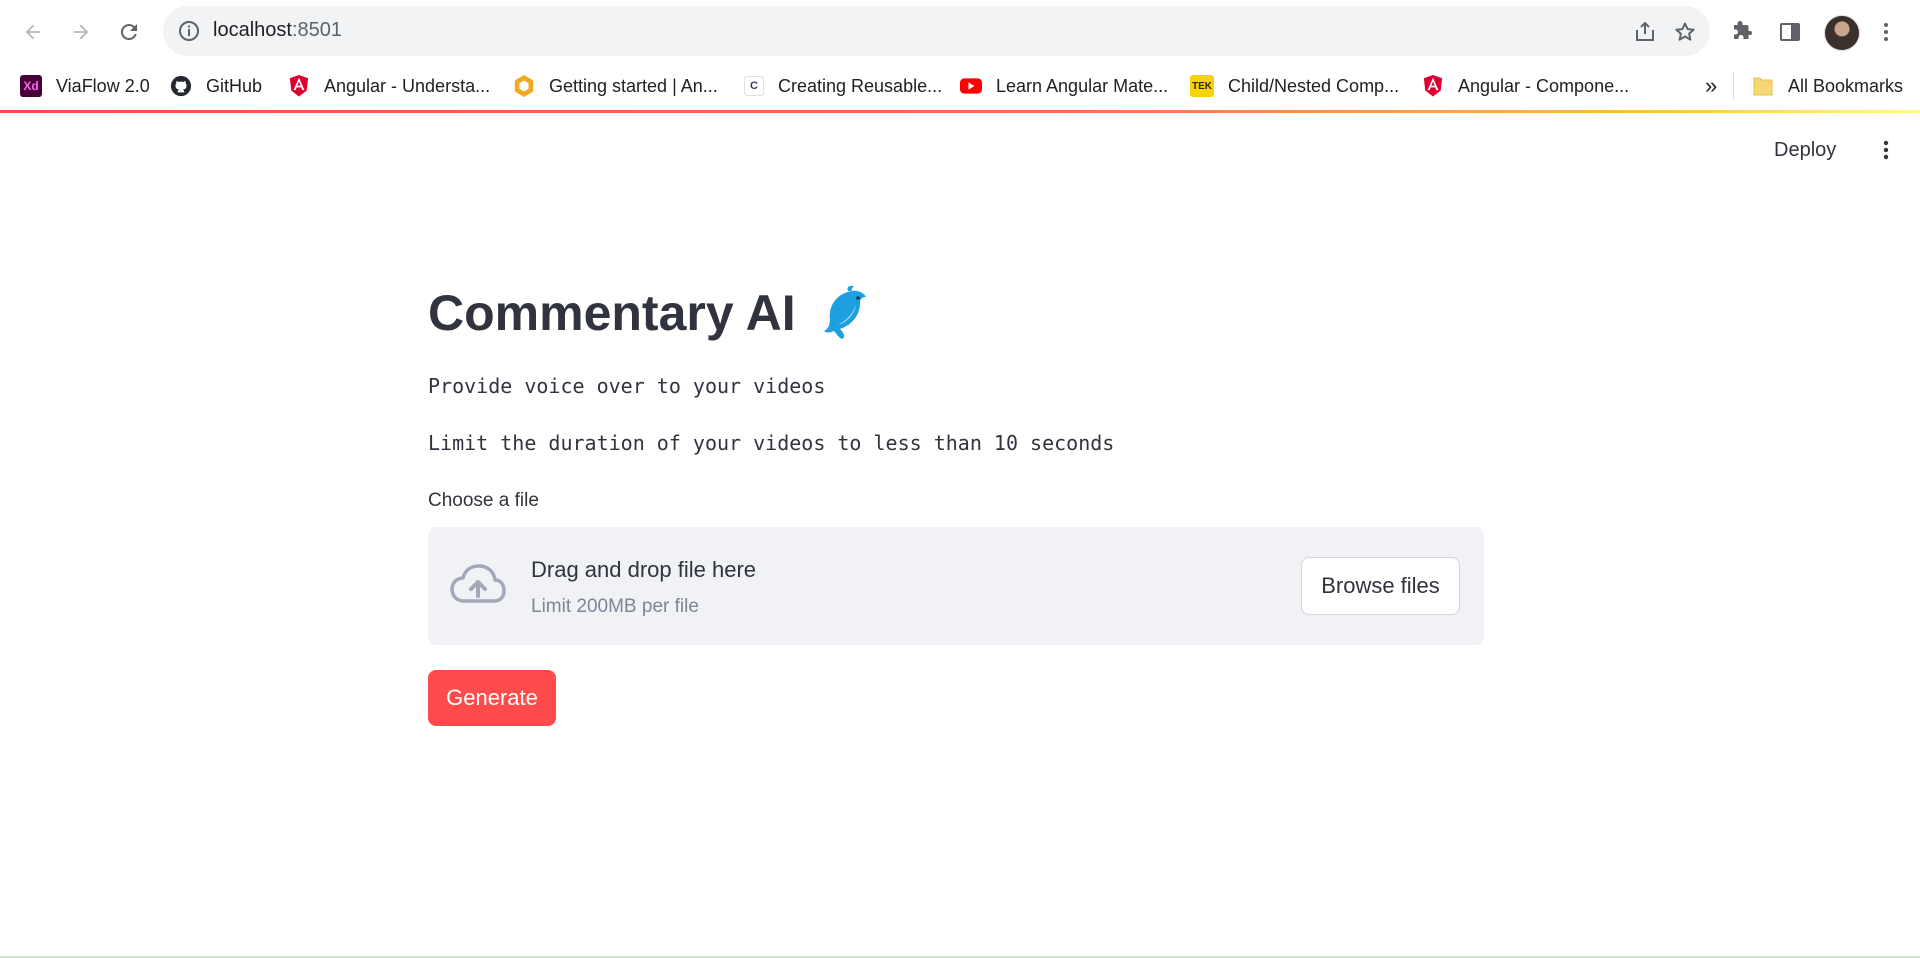 Image resolution: width=1920 pixels, height=958 pixels. I want to click on browser-toolbar: localhost:8501, so click(960, 31).